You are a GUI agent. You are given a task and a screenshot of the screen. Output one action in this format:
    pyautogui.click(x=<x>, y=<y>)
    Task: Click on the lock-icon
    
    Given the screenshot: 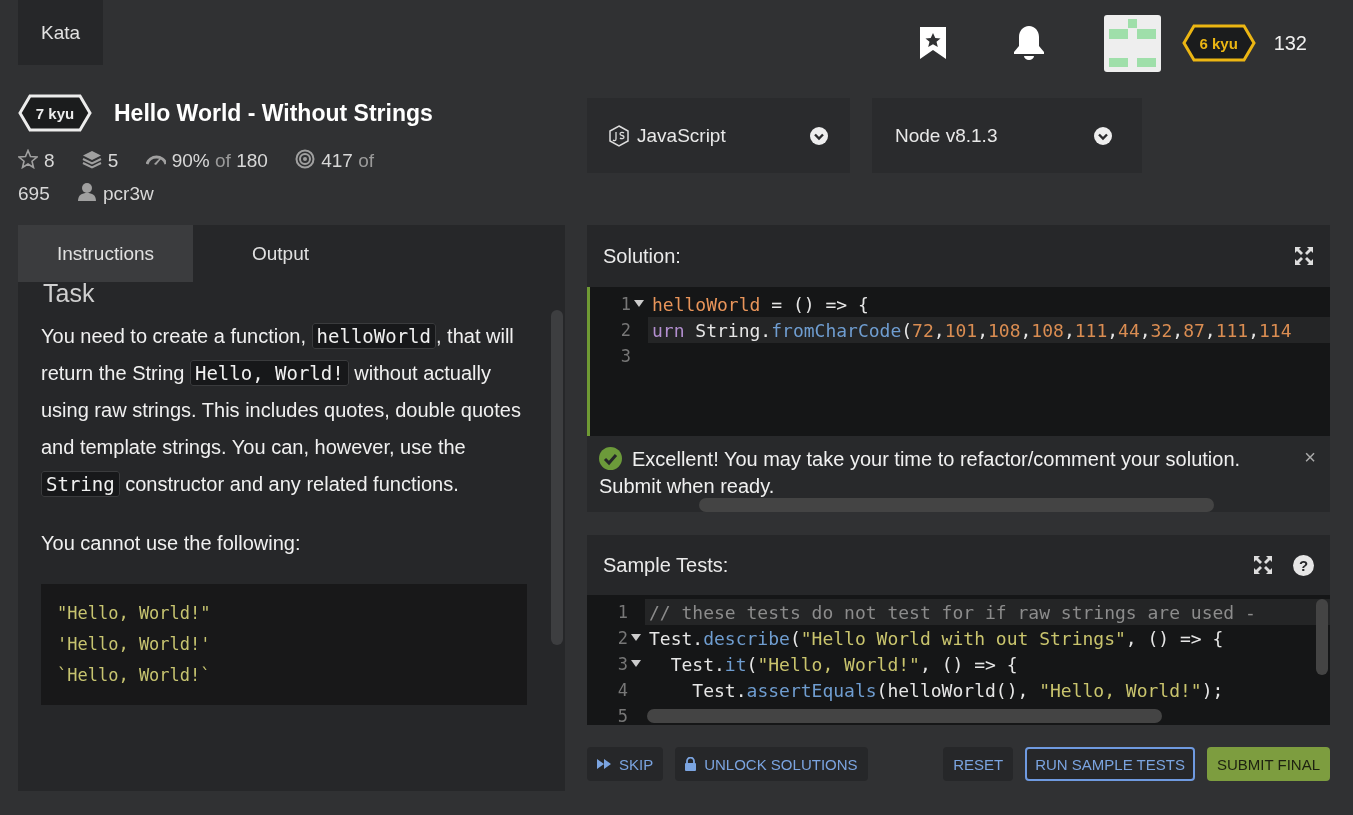 What is the action you would take?
    pyautogui.click(x=691, y=764)
    